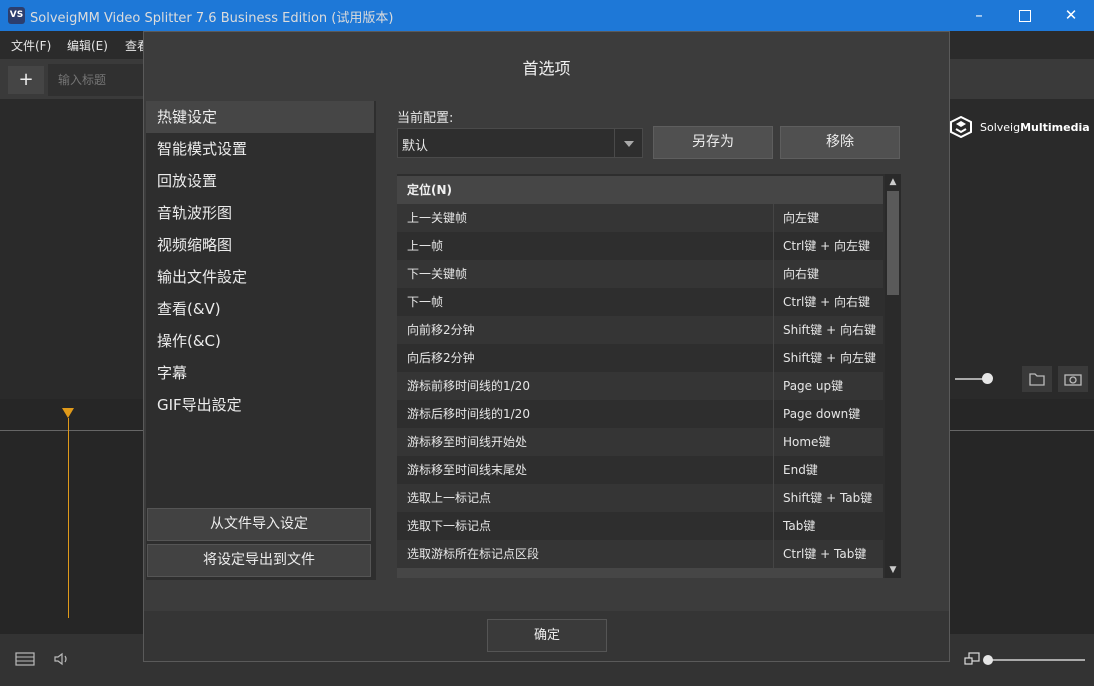  What do you see at coordinates (801, 274) in the screenshot?
I see `hotkey-key: 向右键` at bounding box center [801, 274].